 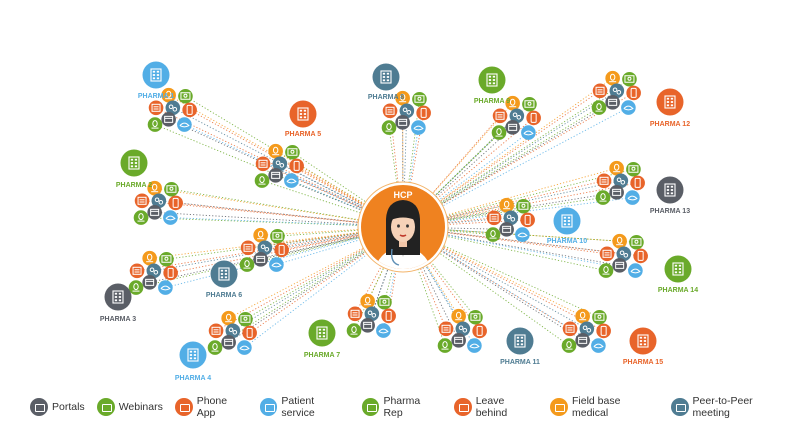 I want to click on pharma-label: PHARMA 14, so click(x=678, y=290).